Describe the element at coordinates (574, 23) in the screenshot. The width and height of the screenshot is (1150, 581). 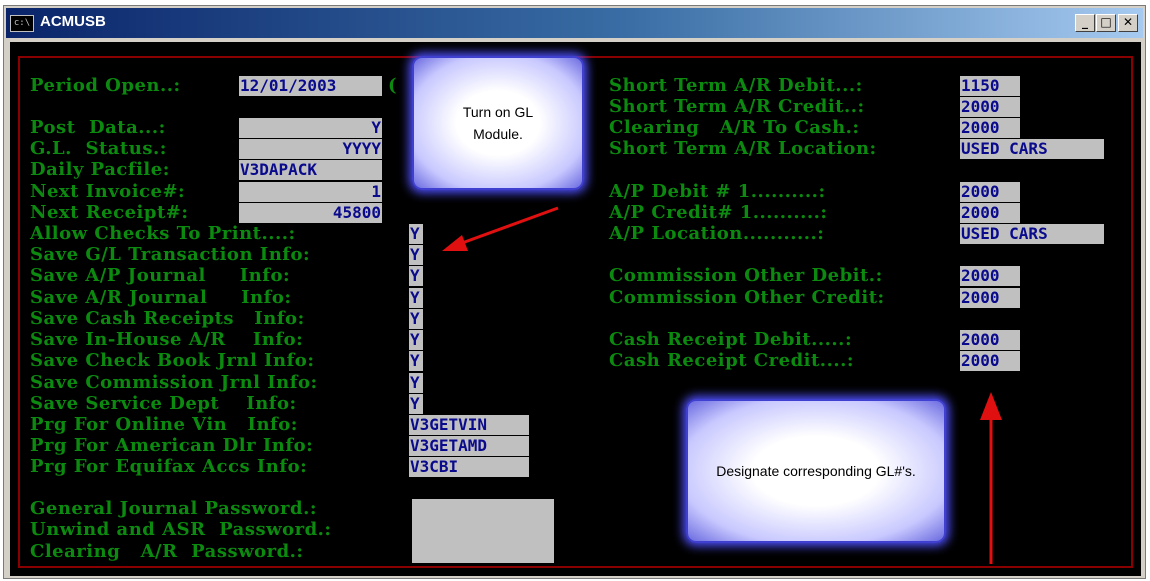
I see `title-bar: c:\ ACMUSB _ □ ✕` at that location.